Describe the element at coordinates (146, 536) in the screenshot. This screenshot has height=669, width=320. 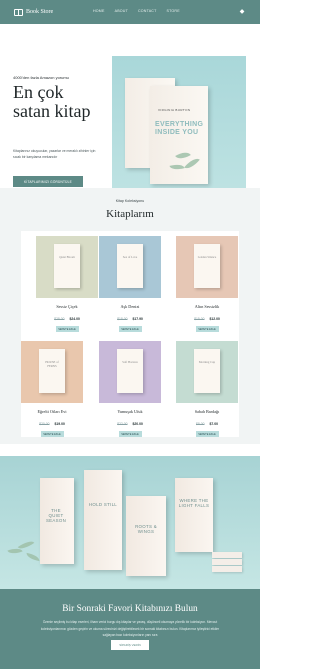
I see `banner-book: ROOTS & WINGS` at that location.